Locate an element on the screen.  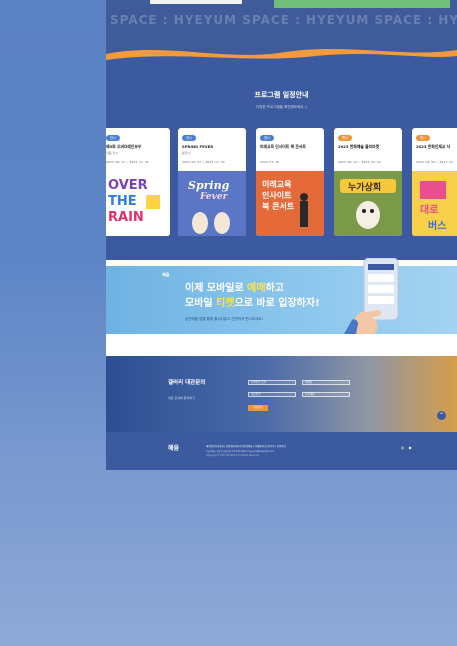
card-date: 2023. 09. 21 ~ 2023. 09. 23 is located at coordinates (359, 162).